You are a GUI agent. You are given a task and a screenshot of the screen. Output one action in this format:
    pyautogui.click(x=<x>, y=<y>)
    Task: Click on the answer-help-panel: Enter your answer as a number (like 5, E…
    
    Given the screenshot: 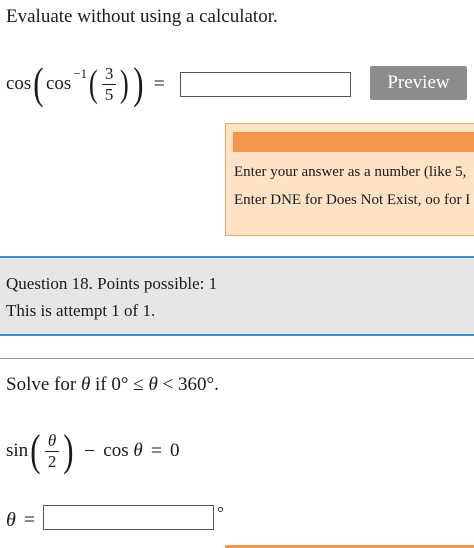 What is the action you would take?
    pyautogui.click(x=349, y=179)
    